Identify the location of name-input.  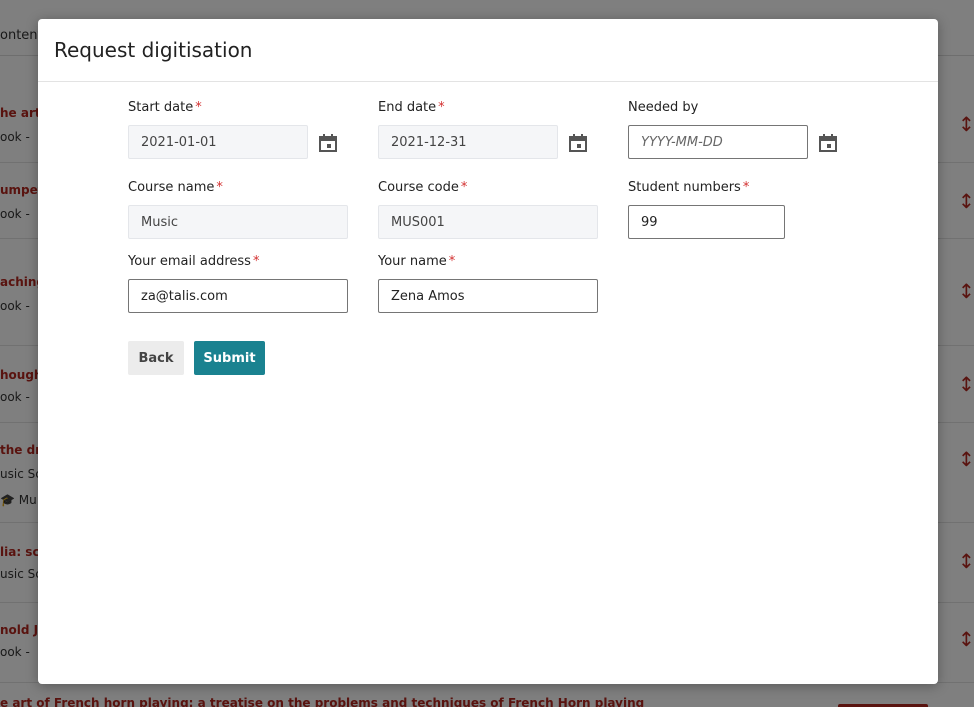
(488, 296).